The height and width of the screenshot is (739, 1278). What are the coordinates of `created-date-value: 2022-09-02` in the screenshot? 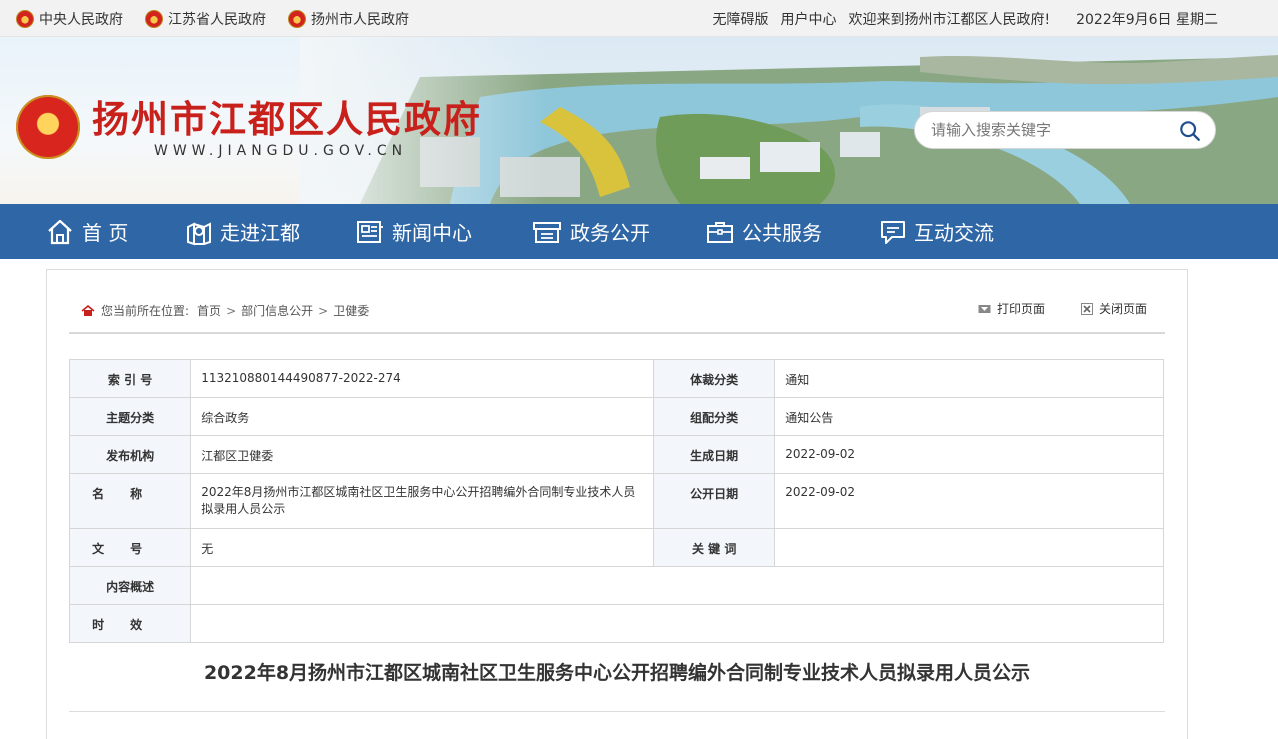 It's located at (969, 454).